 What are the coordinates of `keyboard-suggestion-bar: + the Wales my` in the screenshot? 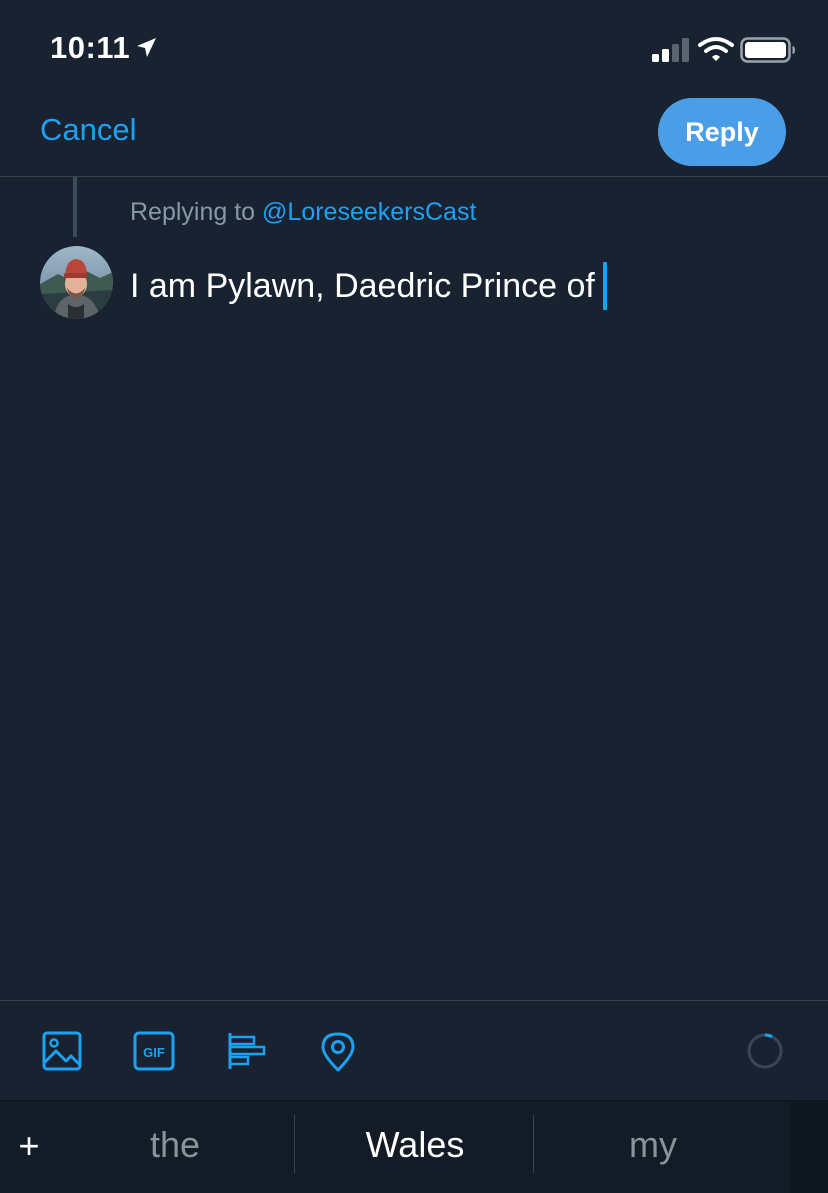 It's located at (414, 1146).